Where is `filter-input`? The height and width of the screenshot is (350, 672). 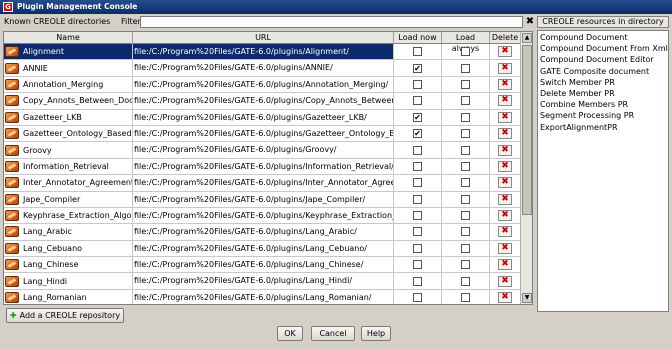
filter-input is located at coordinates (331, 22).